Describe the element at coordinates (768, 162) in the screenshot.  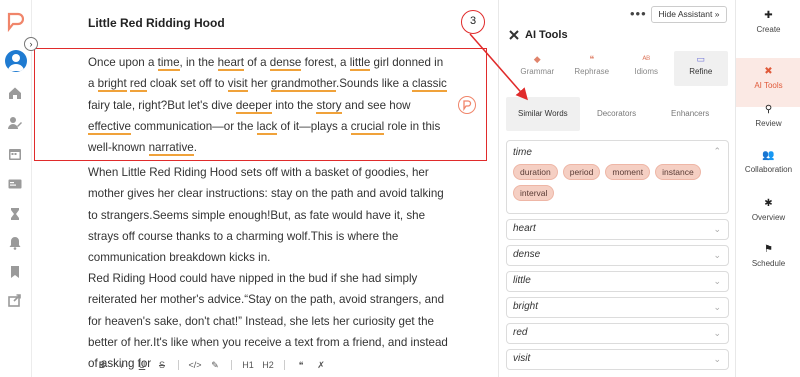
I see `nav-collaboration: 👥 Collaboration` at that location.